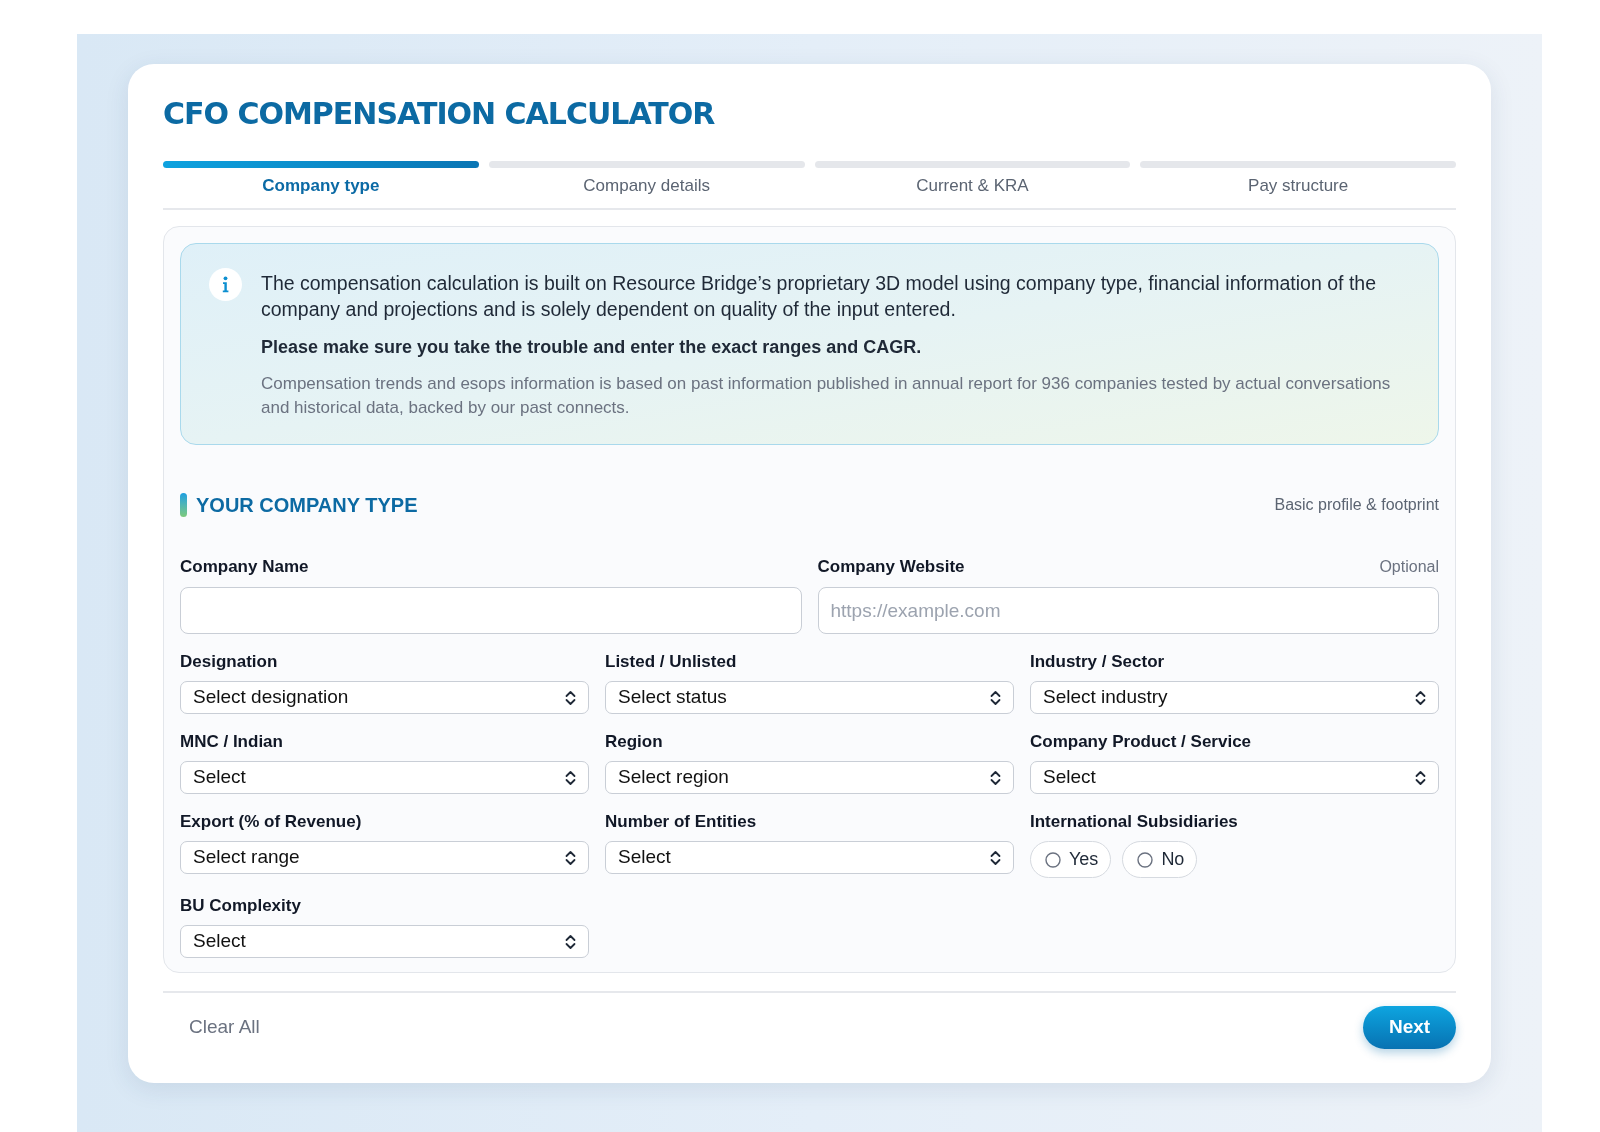 Image resolution: width=1600 pixels, height=1132 pixels. What do you see at coordinates (240, 906) in the screenshot?
I see `field-label: BU Complexity` at bounding box center [240, 906].